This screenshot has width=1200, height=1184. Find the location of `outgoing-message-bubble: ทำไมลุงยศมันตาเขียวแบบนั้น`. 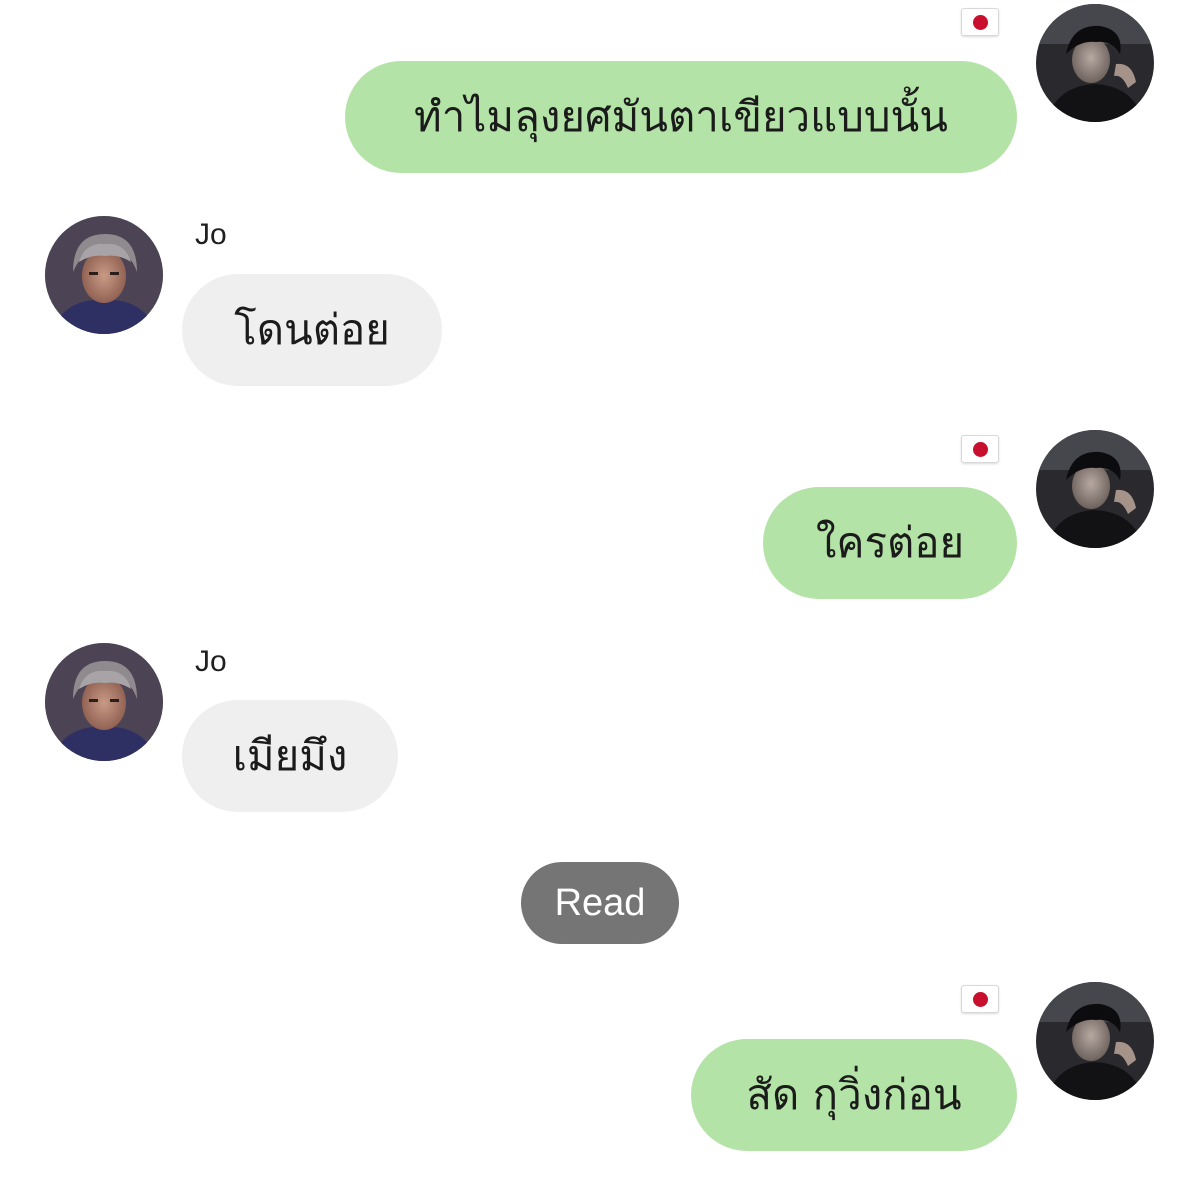

outgoing-message-bubble: ทำไมลุงยศมันตาเขียวแบบนั้น is located at coordinates (681, 117).